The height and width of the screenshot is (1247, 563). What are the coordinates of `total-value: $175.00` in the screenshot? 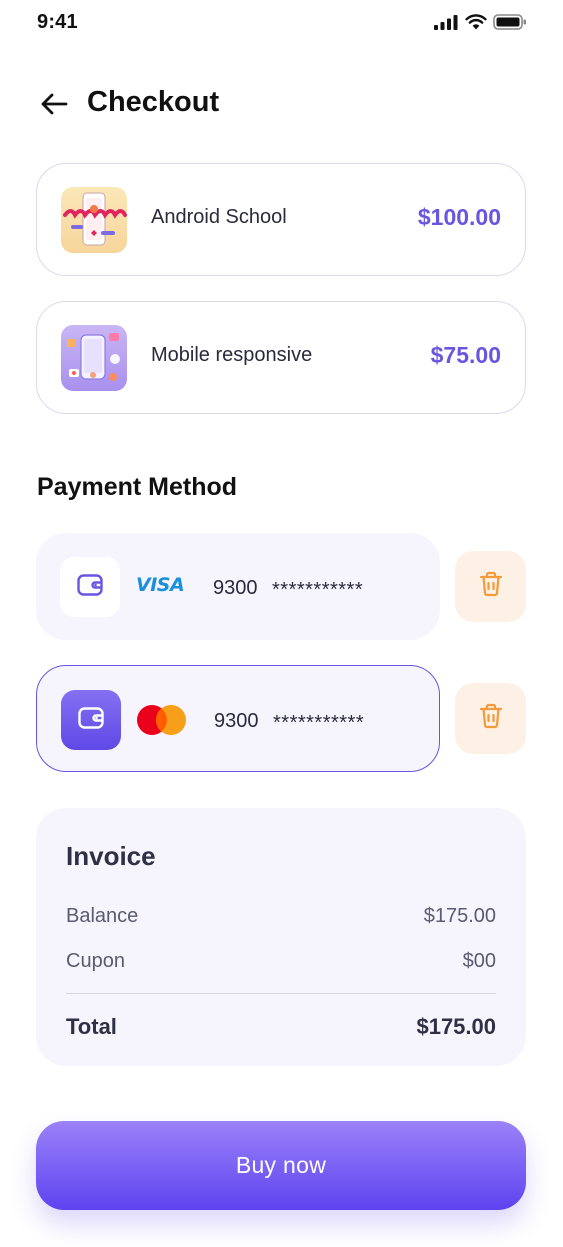 It's located at (456, 1026).